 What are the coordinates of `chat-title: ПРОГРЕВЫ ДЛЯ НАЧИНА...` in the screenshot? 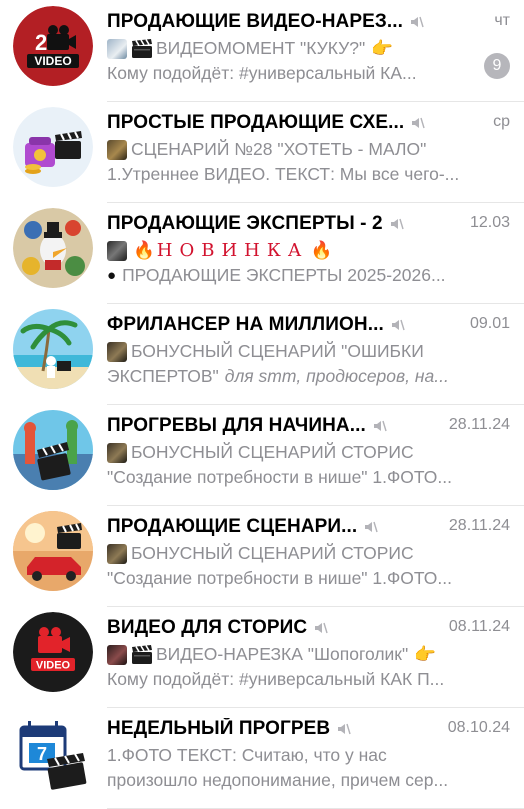 It's located at (236, 425).